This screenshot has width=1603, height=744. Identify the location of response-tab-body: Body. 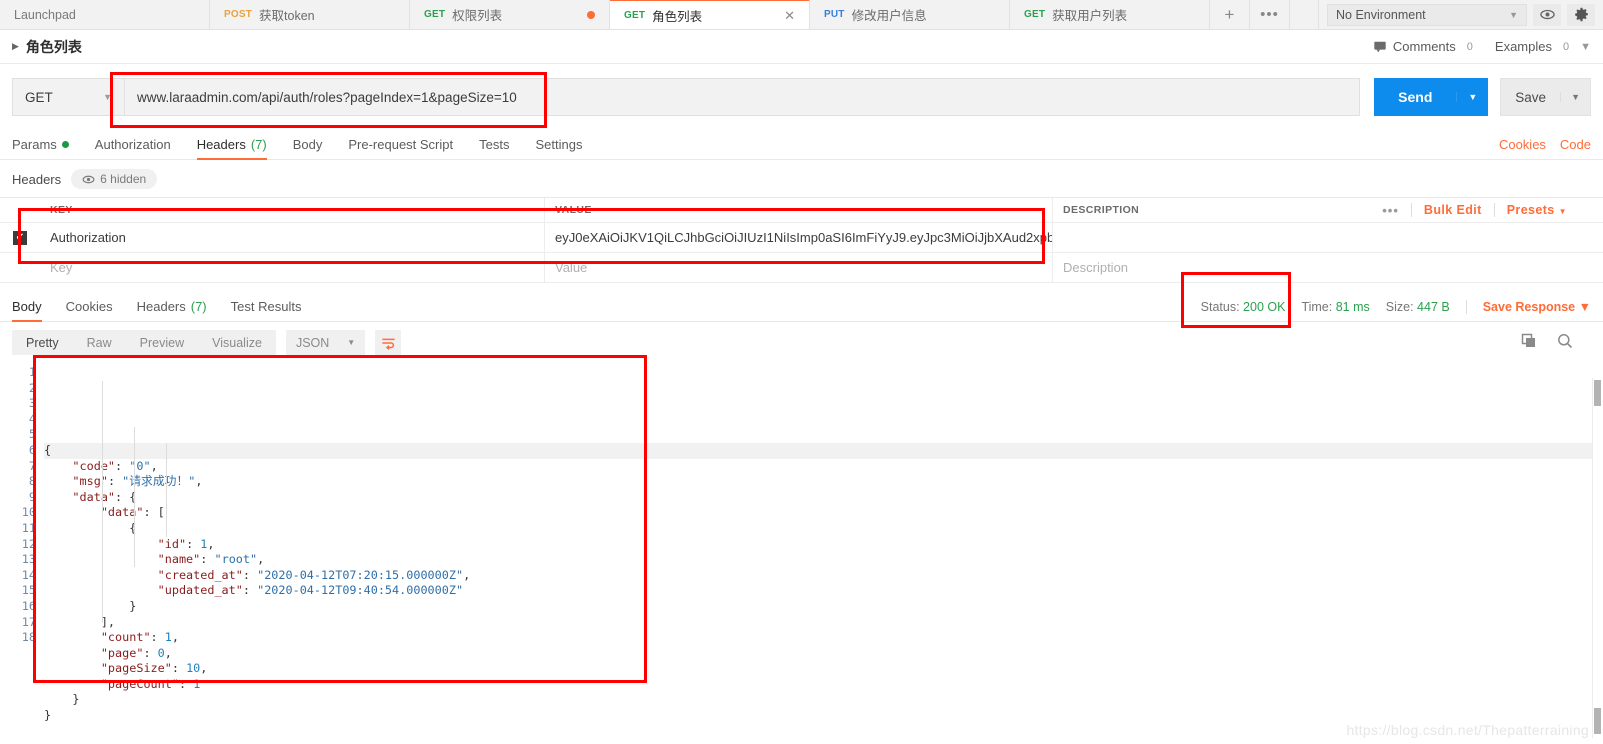
(27, 310).